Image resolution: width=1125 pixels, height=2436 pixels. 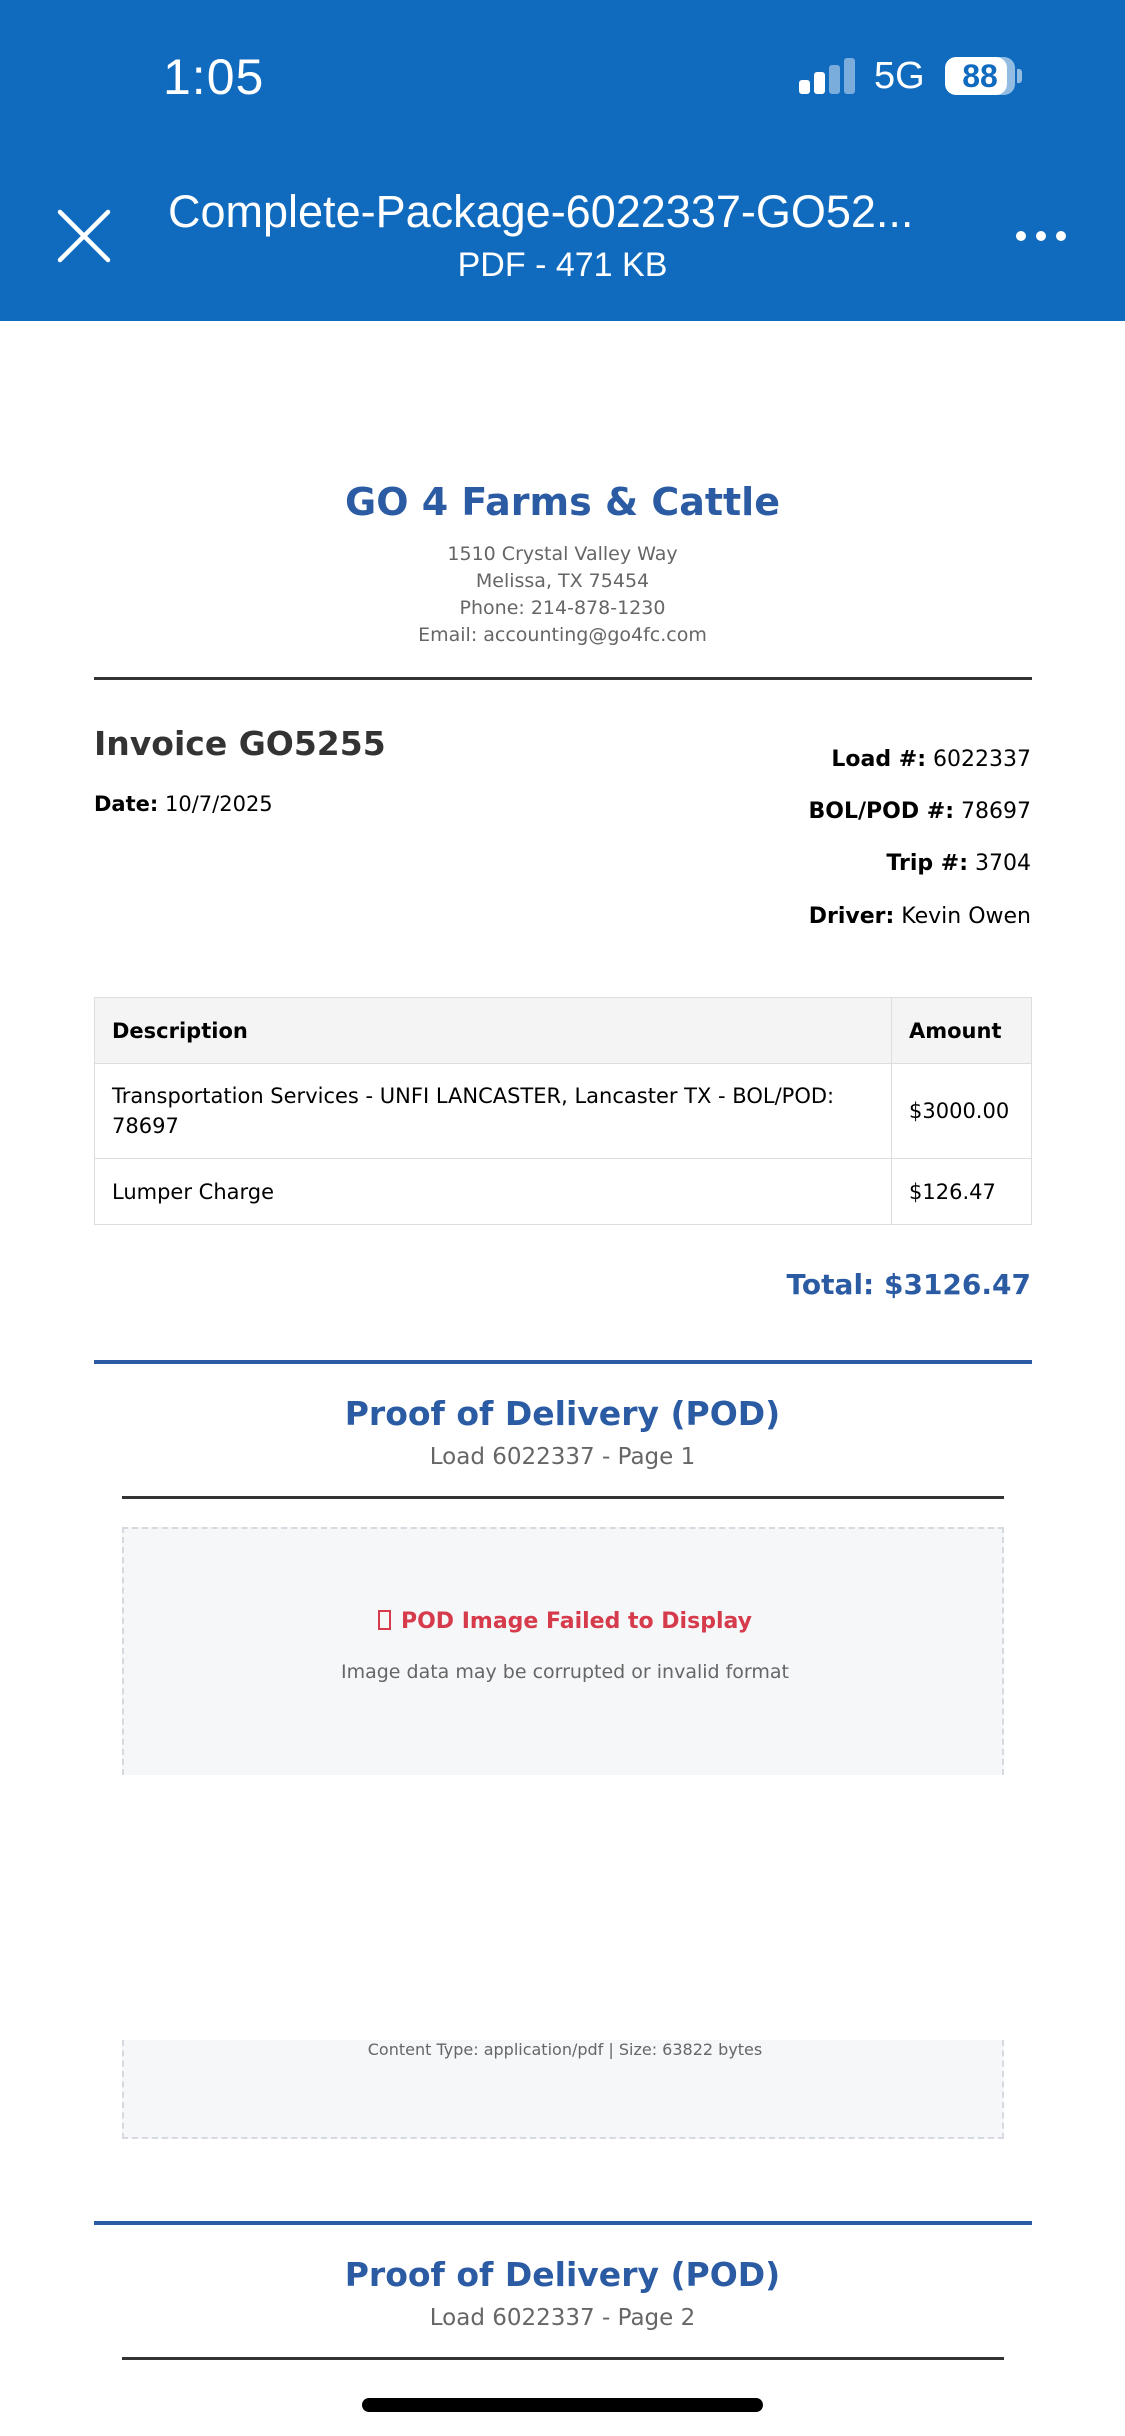 I want to click on invoice-total: Total: $3126.47, so click(x=908, y=1284).